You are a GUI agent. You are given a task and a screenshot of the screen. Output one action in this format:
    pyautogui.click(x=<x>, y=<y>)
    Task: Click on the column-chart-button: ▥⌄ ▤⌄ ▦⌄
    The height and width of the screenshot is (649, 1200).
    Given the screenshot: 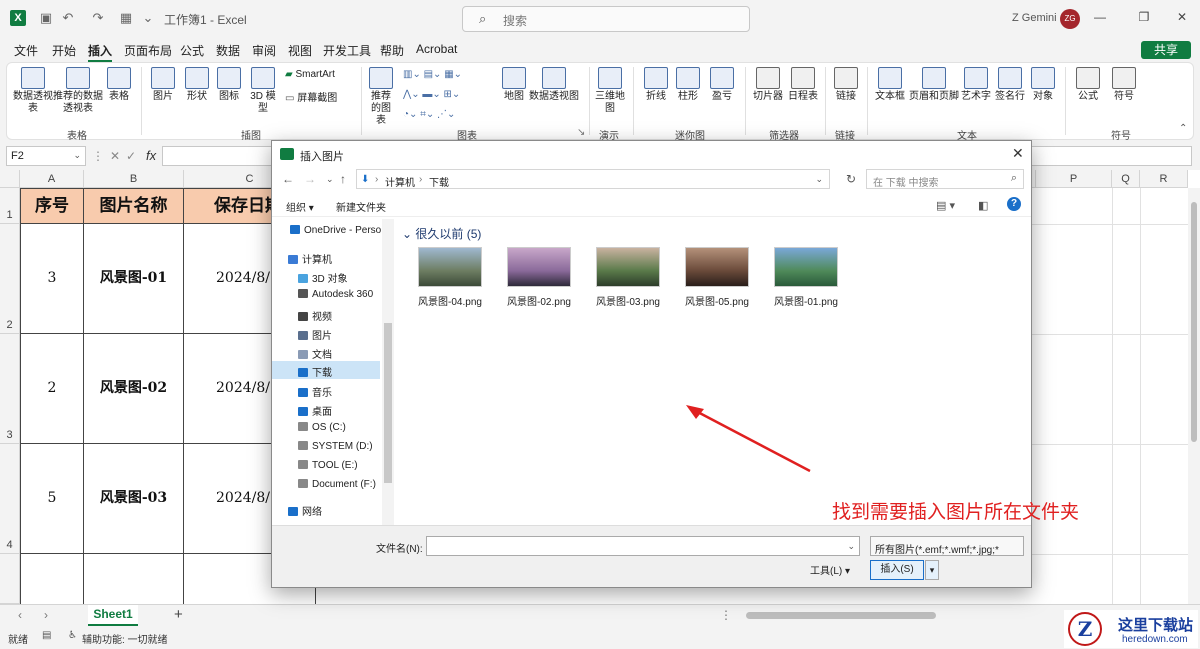 What is the action you would take?
    pyautogui.click(x=432, y=74)
    